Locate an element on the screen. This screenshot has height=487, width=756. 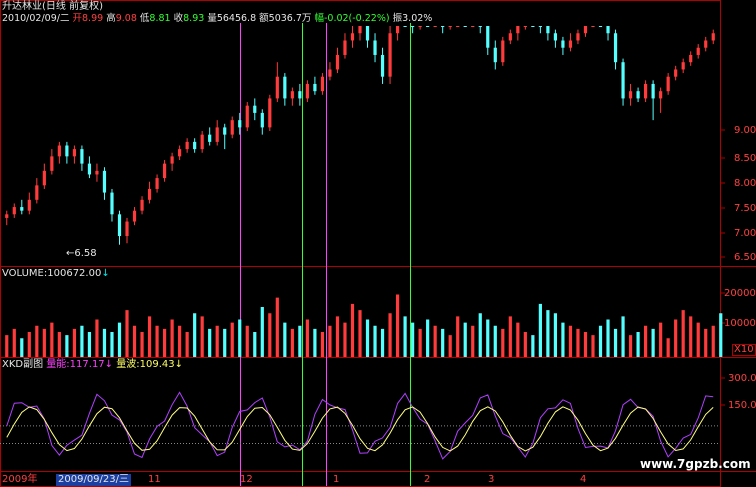
volume-tick: 10000 is located at coordinates (740, 323).